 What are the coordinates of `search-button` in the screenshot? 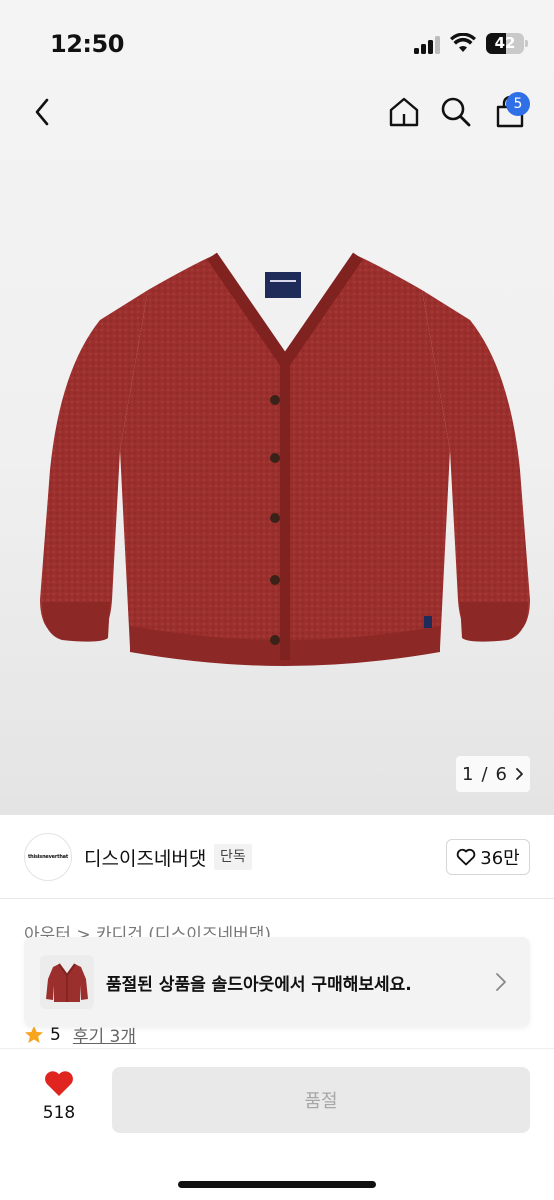 It's located at (456, 112).